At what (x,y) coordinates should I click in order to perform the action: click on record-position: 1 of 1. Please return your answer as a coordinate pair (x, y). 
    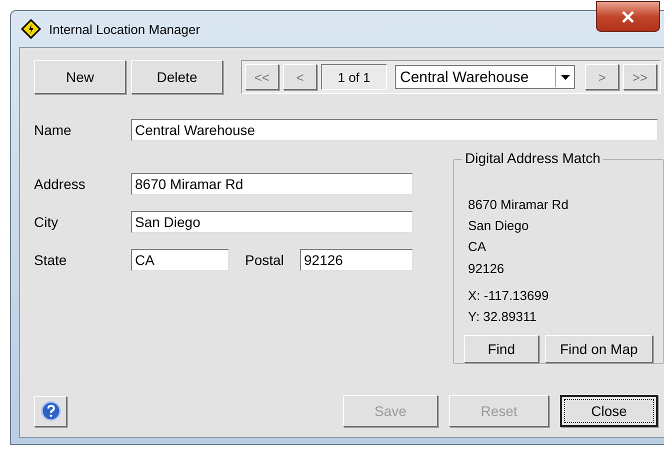
    Looking at the image, I should click on (354, 77).